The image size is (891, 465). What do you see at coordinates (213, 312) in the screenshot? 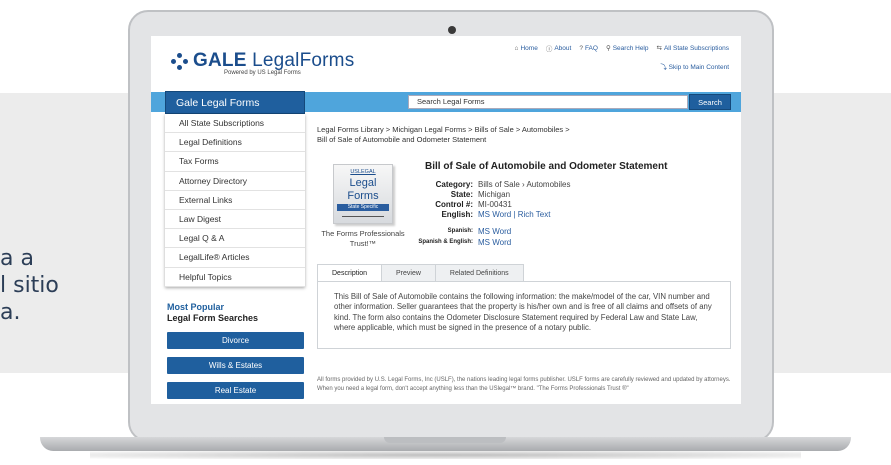
I see `popular-searches-heading: Most Popular Legal Form Searches` at bounding box center [213, 312].